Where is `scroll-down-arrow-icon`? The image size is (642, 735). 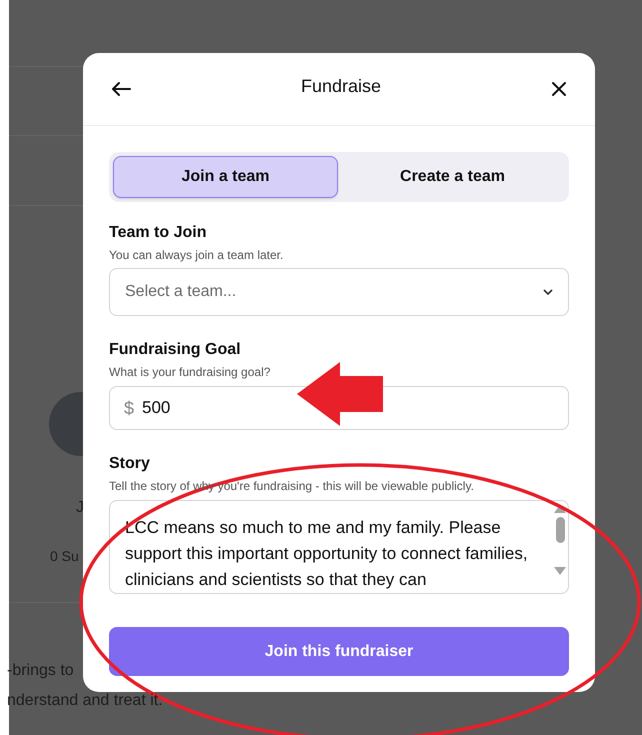
scroll-down-arrow-icon is located at coordinates (560, 571).